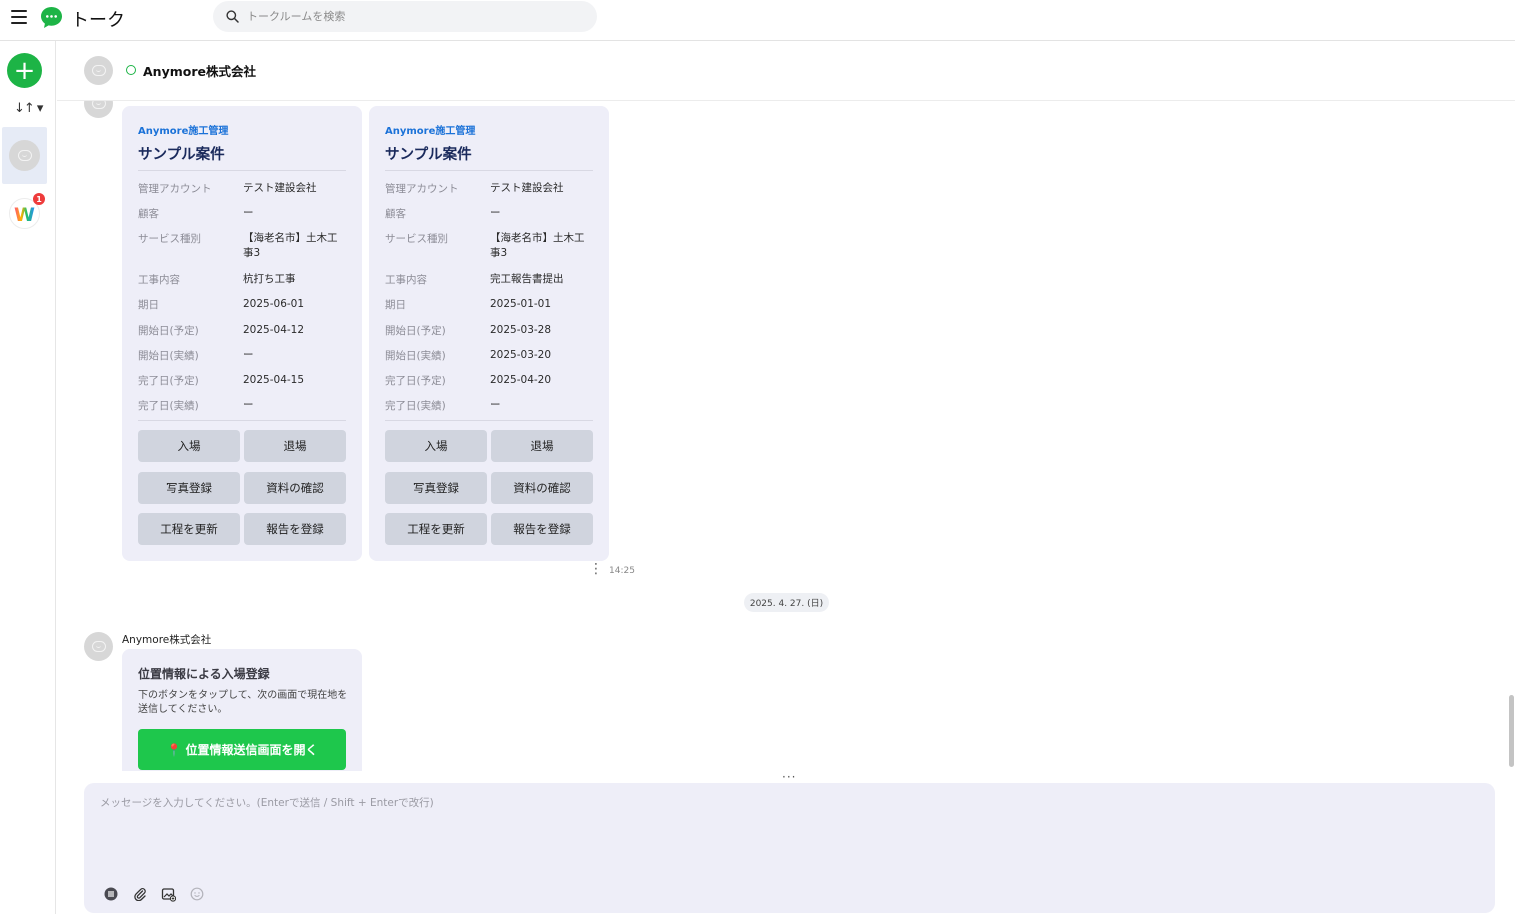  I want to click on chat-bubble-logo-icon, so click(51, 17).